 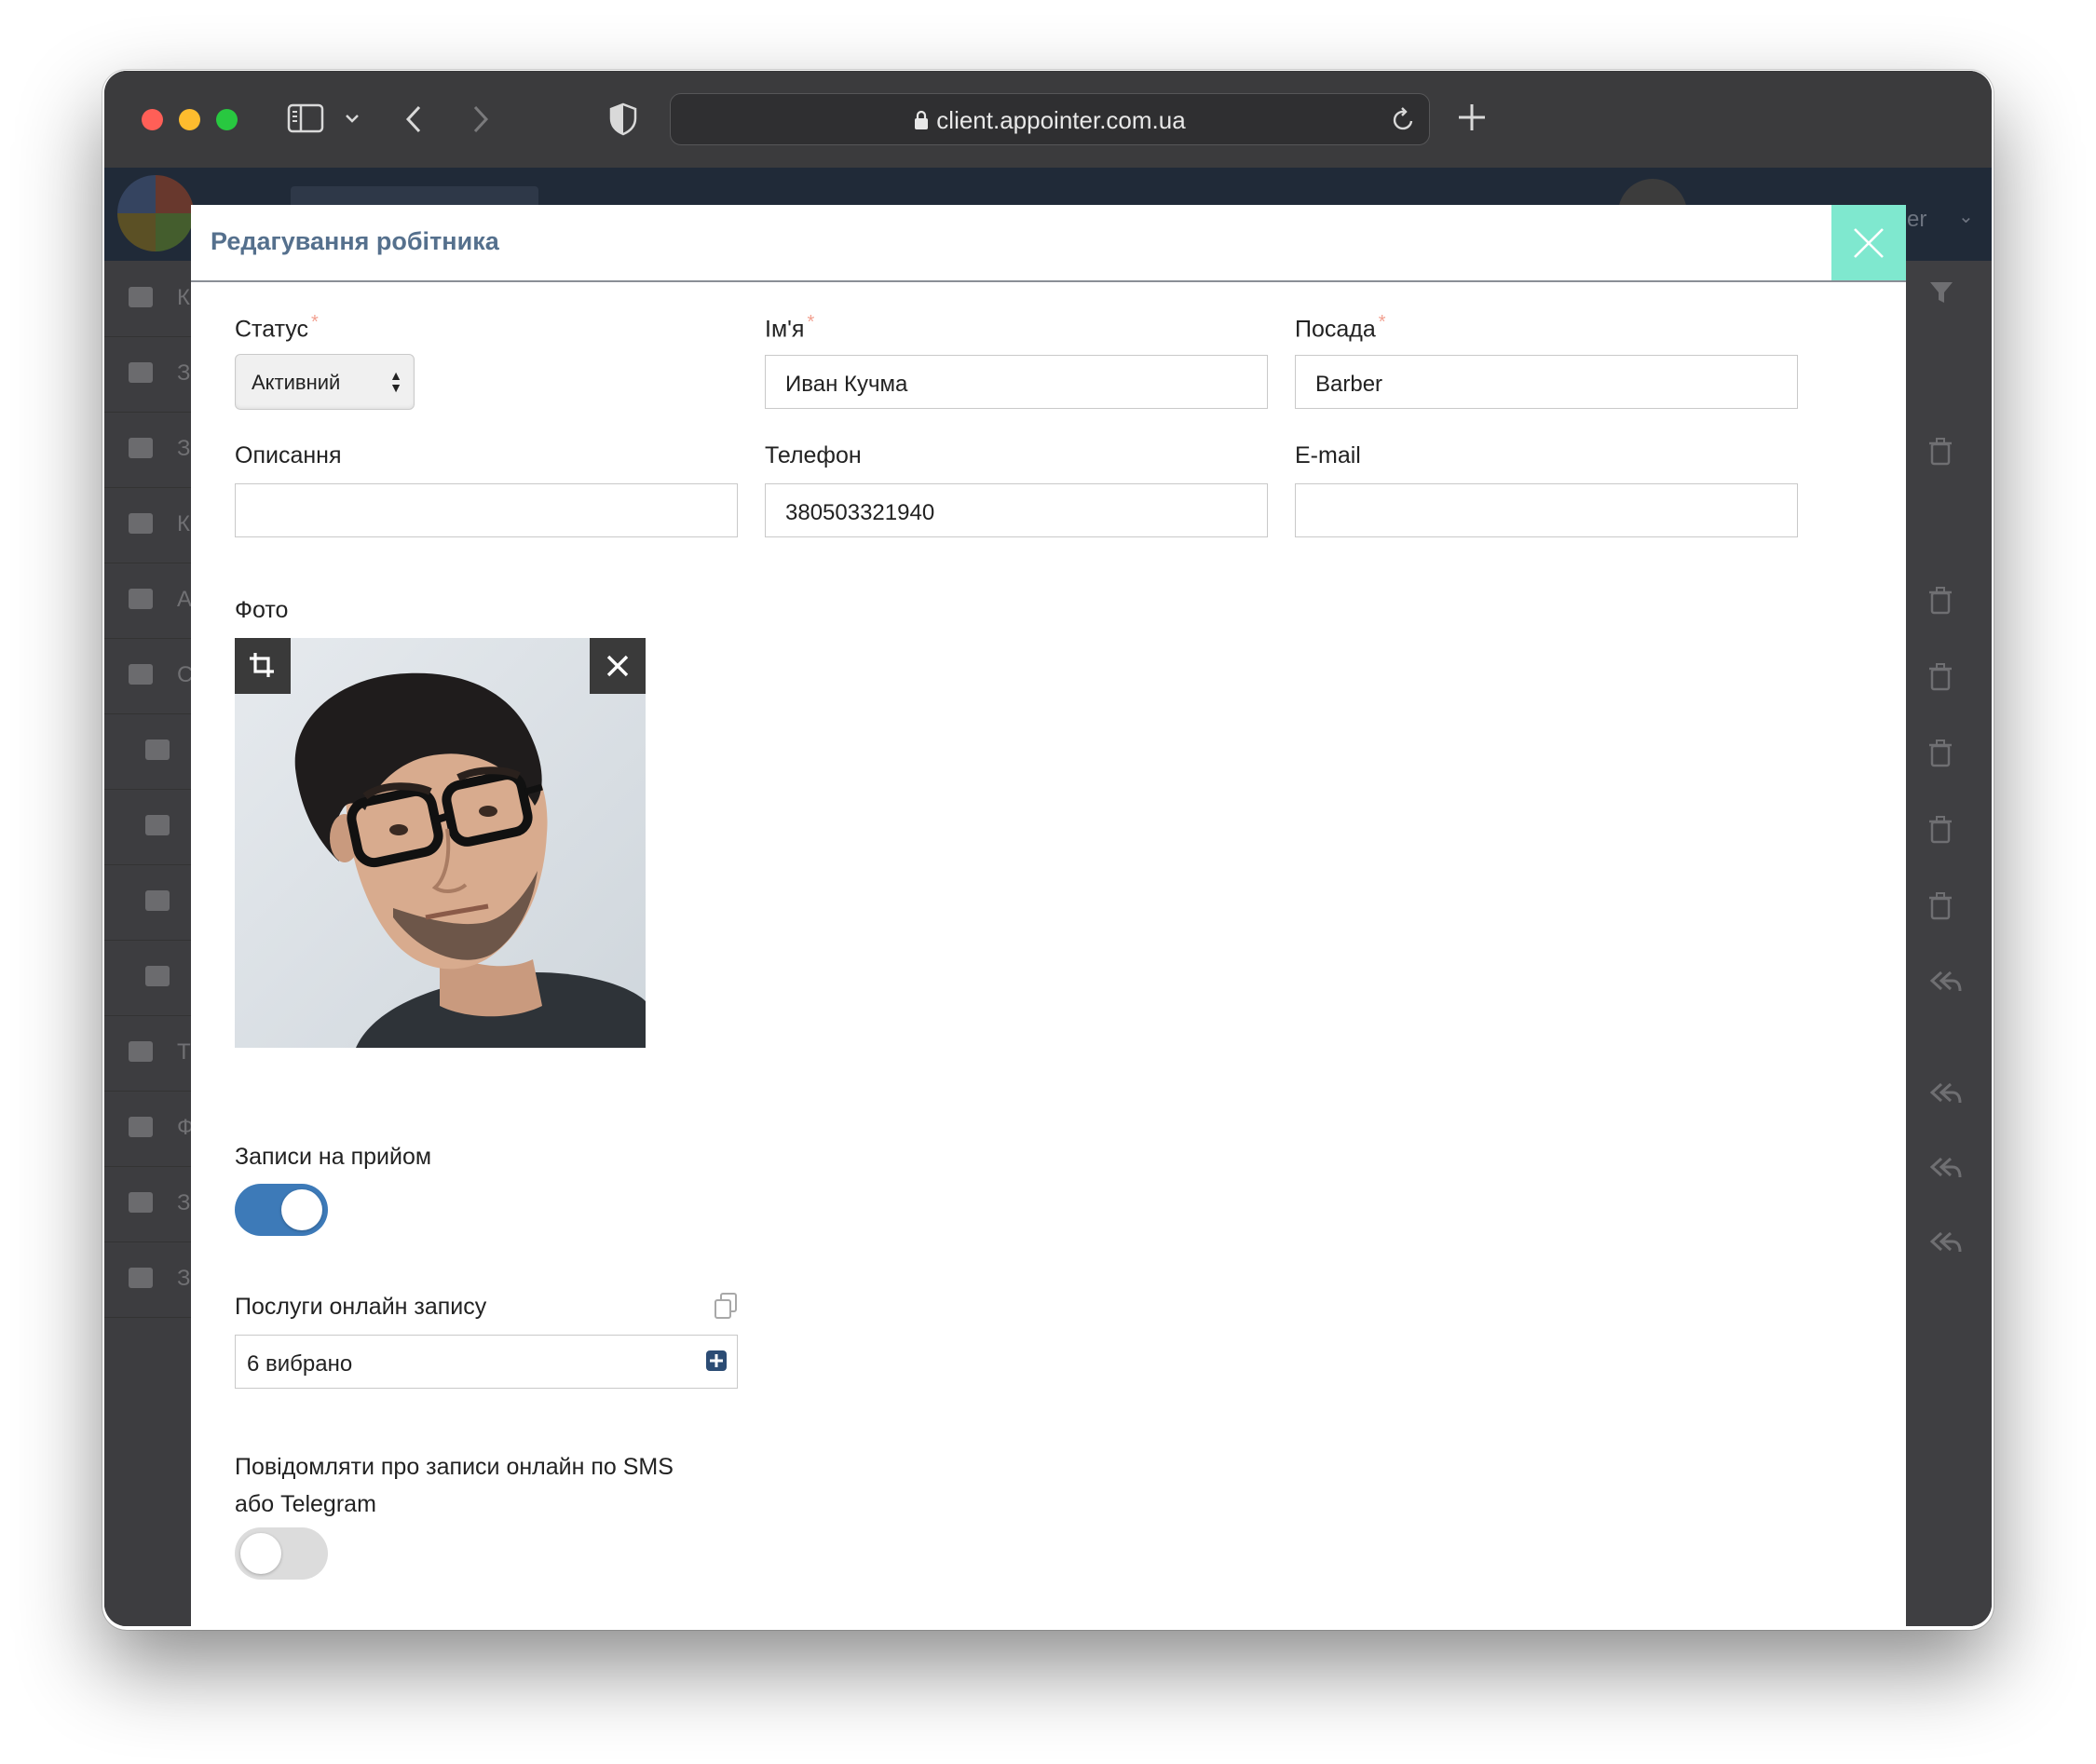 I want to click on crop-icon, so click(x=262, y=665).